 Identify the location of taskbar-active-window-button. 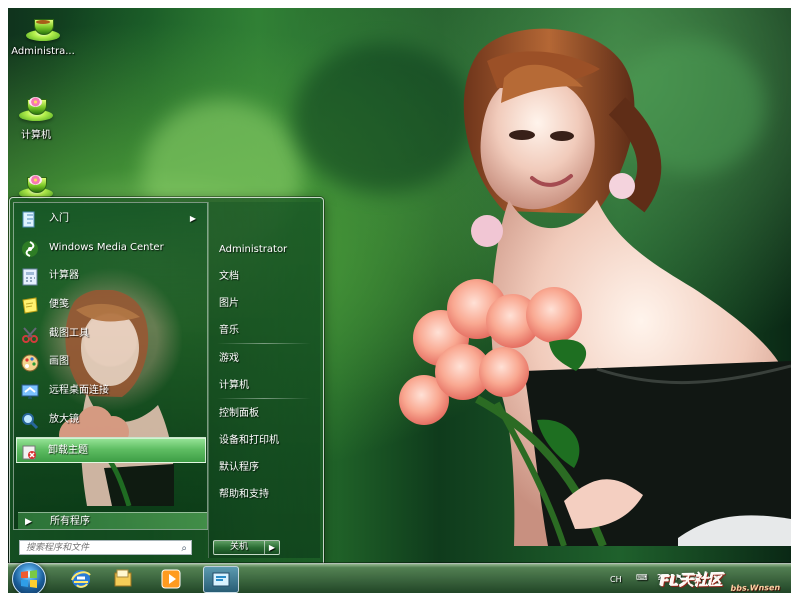
(221, 579).